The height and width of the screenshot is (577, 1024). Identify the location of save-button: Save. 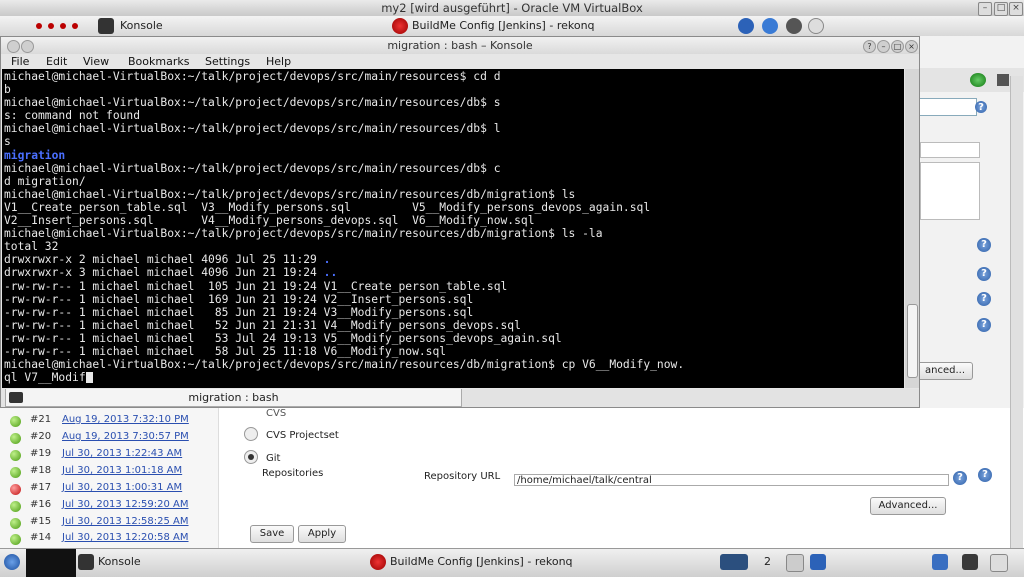
(272, 534).